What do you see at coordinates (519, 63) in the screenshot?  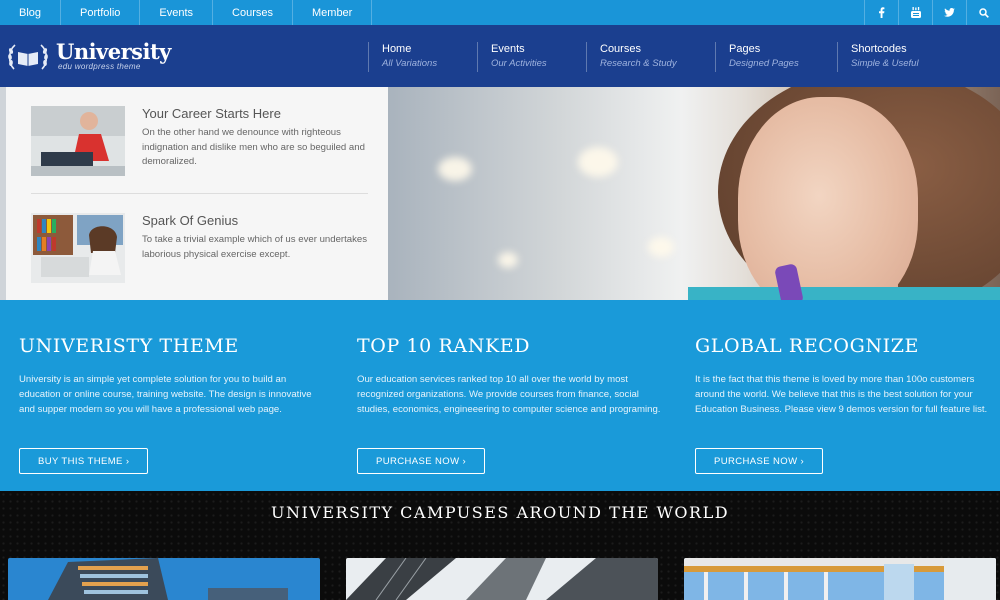 I see `nav-item-subtitle: Our Activities` at bounding box center [519, 63].